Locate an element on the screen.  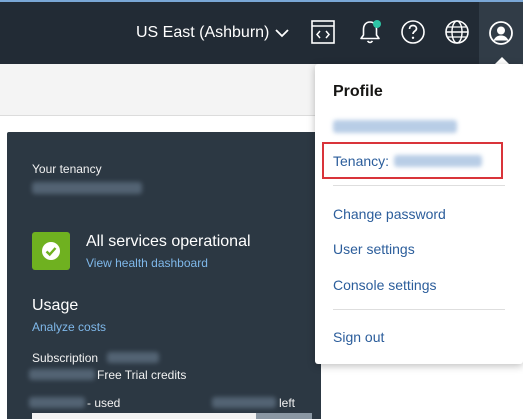
help-icon is located at coordinates (413, 32).